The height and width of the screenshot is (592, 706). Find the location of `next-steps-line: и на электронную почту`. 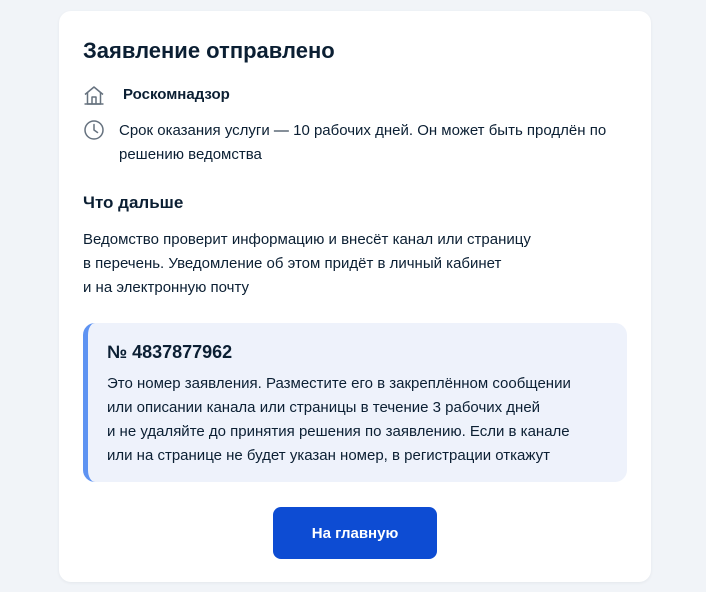

next-steps-line: и на электронную почту is located at coordinates (166, 287).